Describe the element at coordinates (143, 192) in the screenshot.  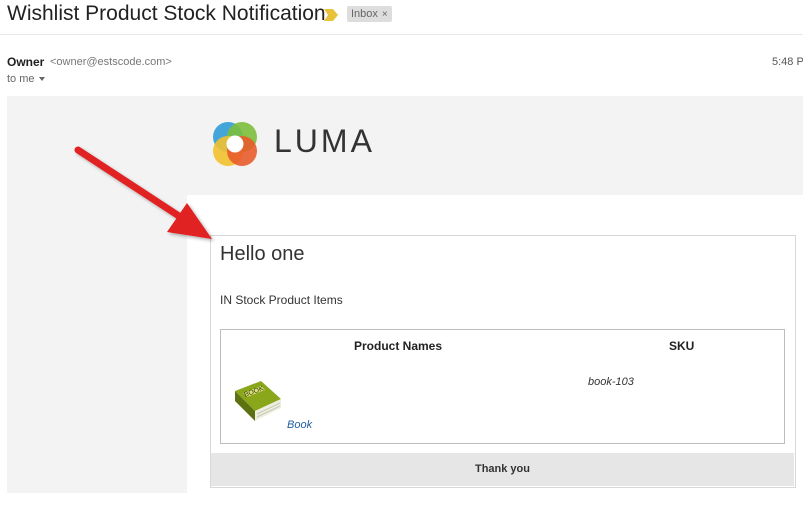
I see `red-arrow-annotation` at that location.